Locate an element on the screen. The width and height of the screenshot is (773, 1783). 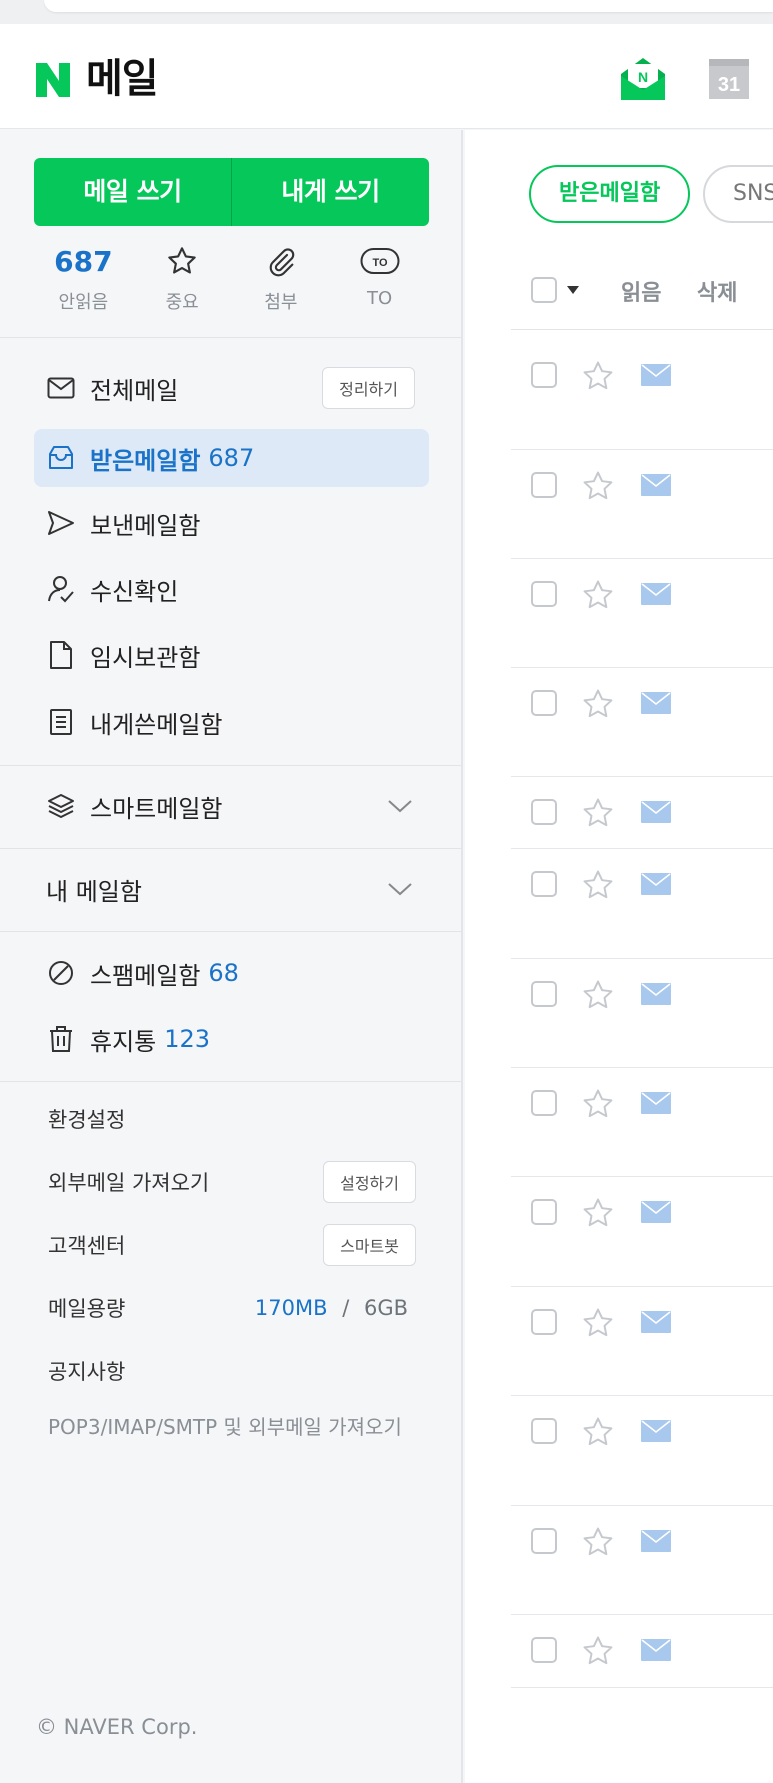
quick-attachment: 첨부 is located at coordinates (281, 280).